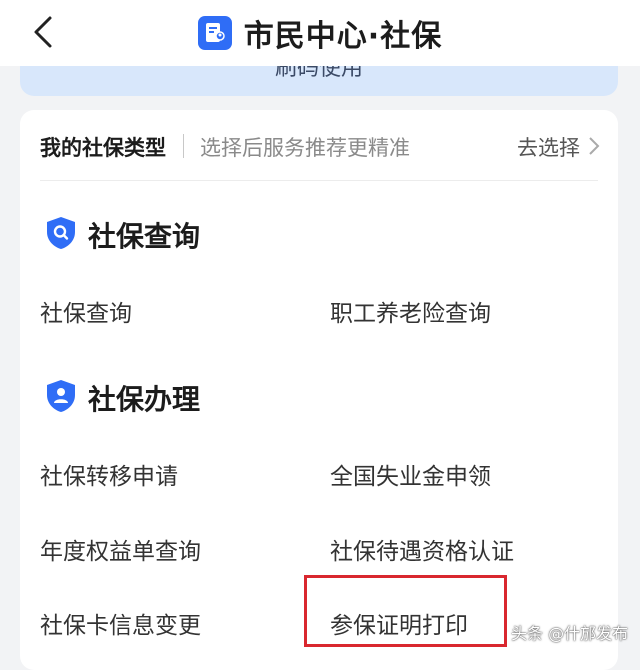  What do you see at coordinates (410, 474) in the screenshot?
I see `service-item-unemployment: 全国失业金申领` at bounding box center [410, 474].